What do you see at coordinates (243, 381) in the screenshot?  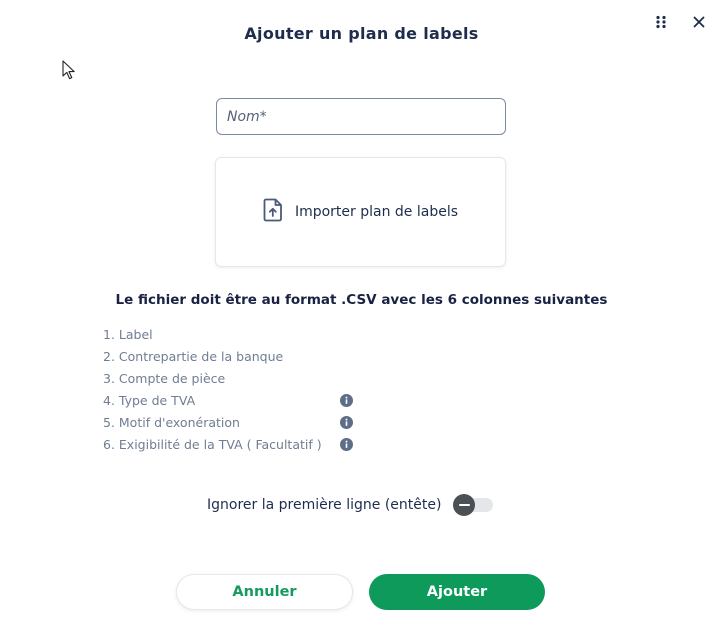 I see `list-item: 3. Compte de pièce` at bounding box center [243, 381].